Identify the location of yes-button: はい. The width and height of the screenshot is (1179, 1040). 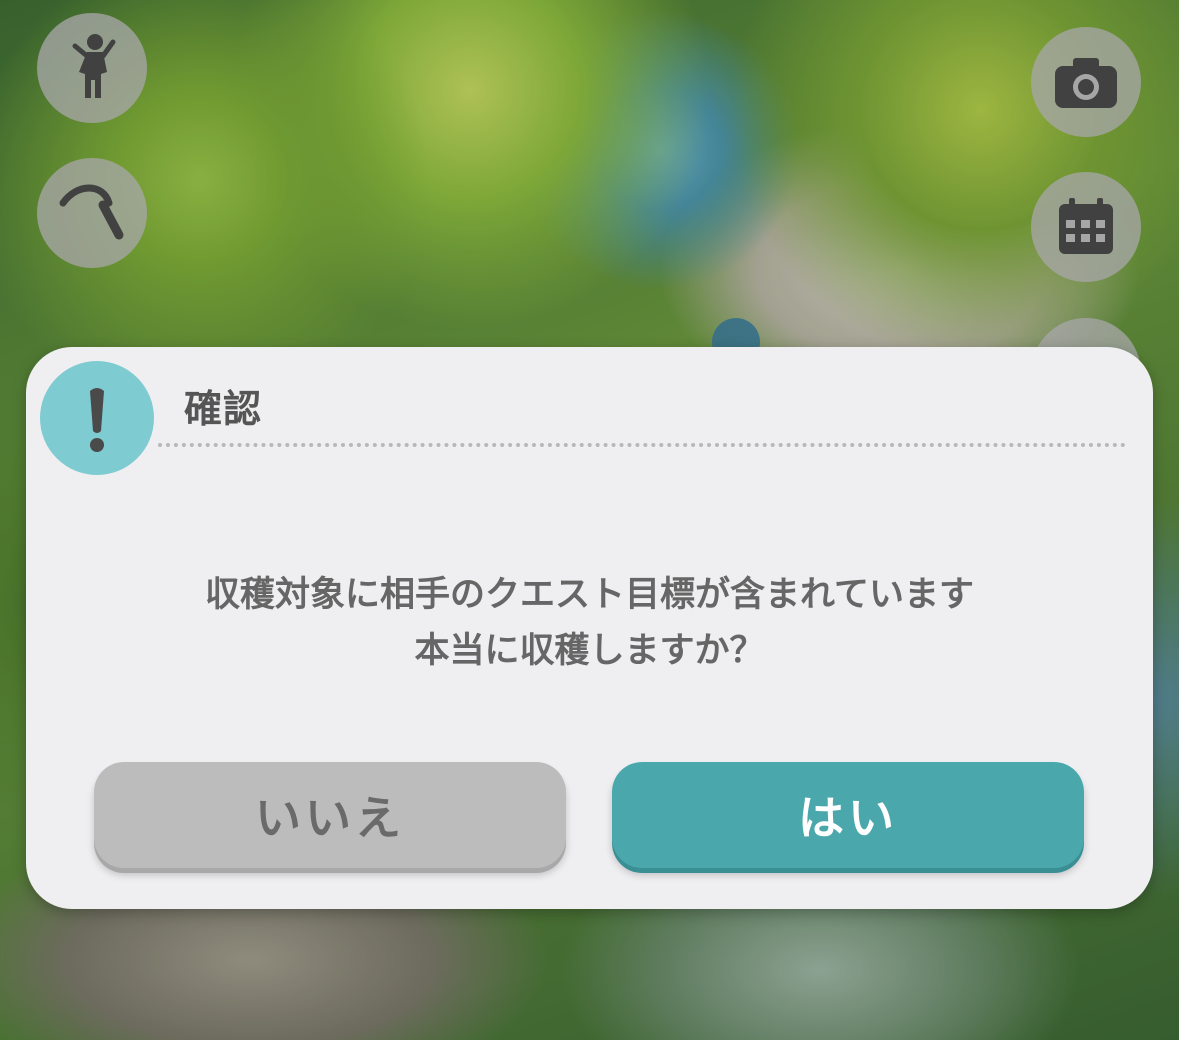
(848, 815).